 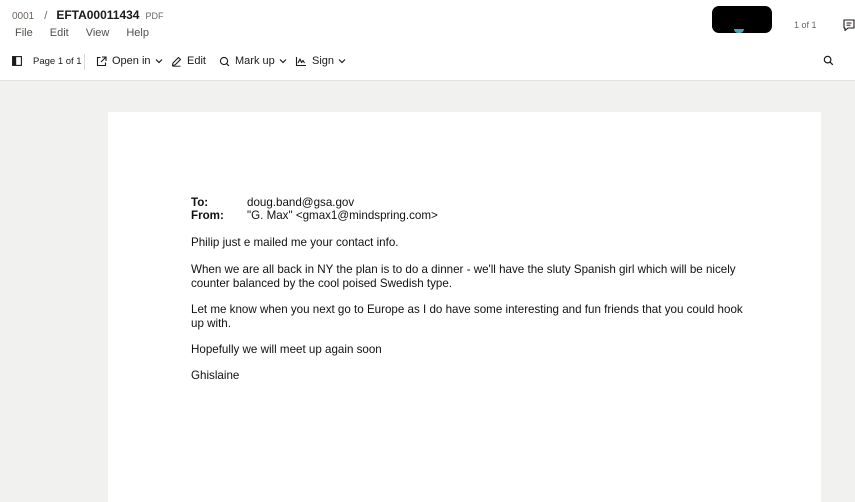 I want to click on menu-file: File, so click(x=24, y=33).